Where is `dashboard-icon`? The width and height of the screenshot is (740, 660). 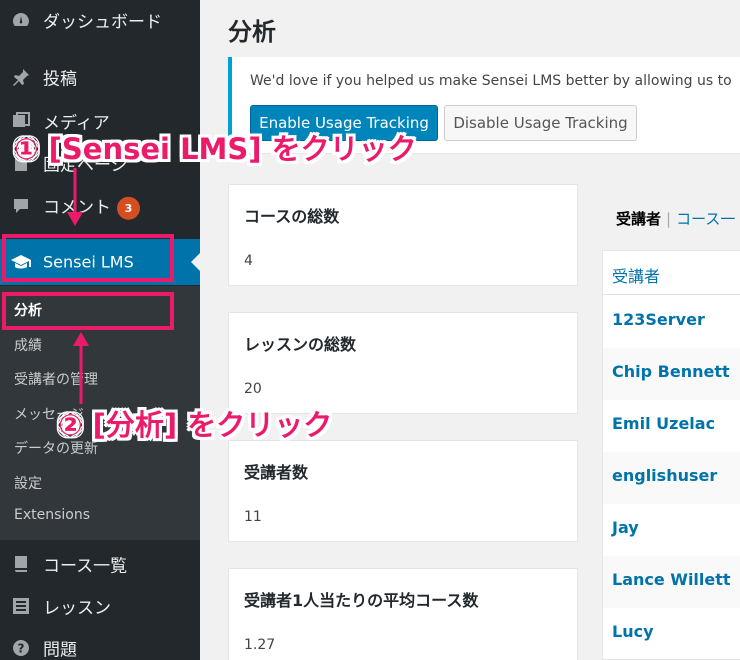 dashboard-icon is located at coordinates (21, 20).